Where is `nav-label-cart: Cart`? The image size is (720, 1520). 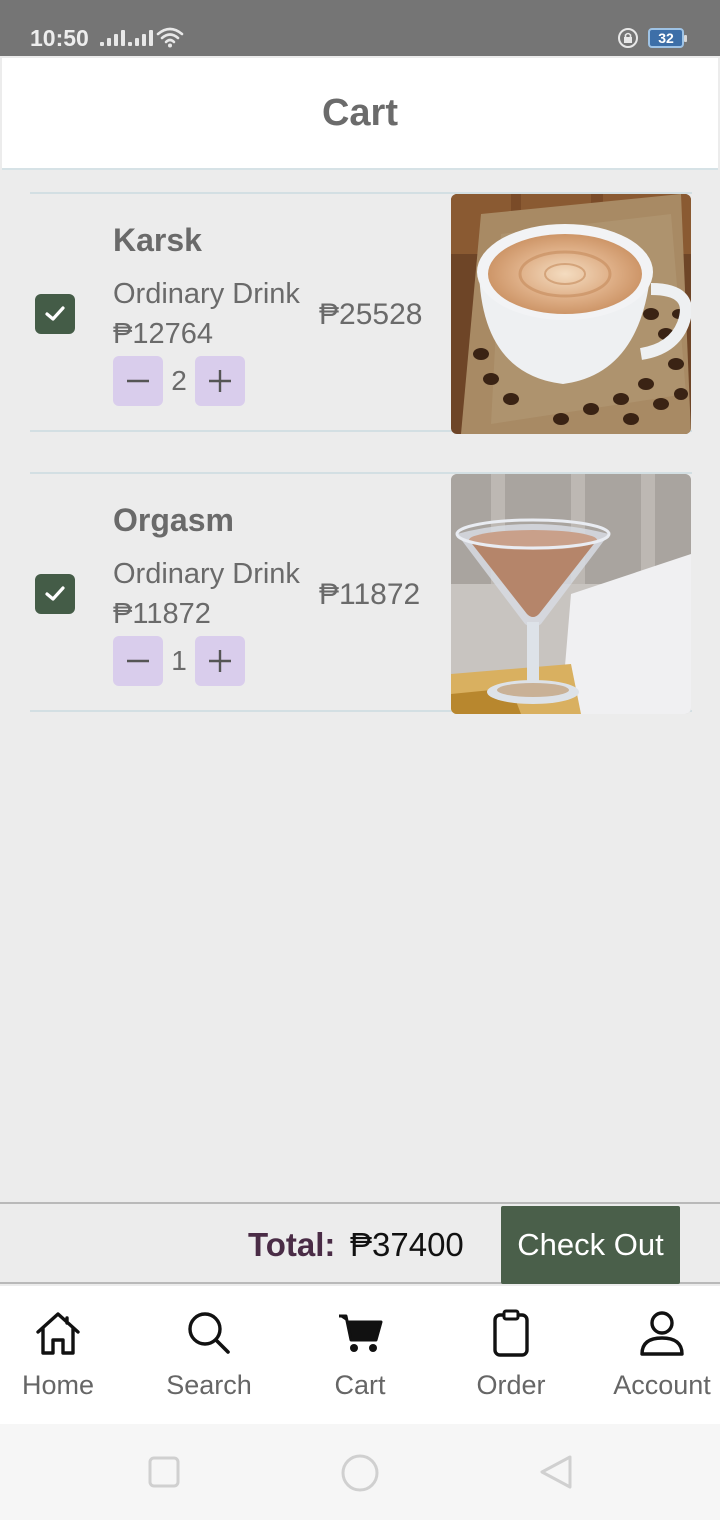 nav-label-cart: Cart is located at coordinates (360, 1385).